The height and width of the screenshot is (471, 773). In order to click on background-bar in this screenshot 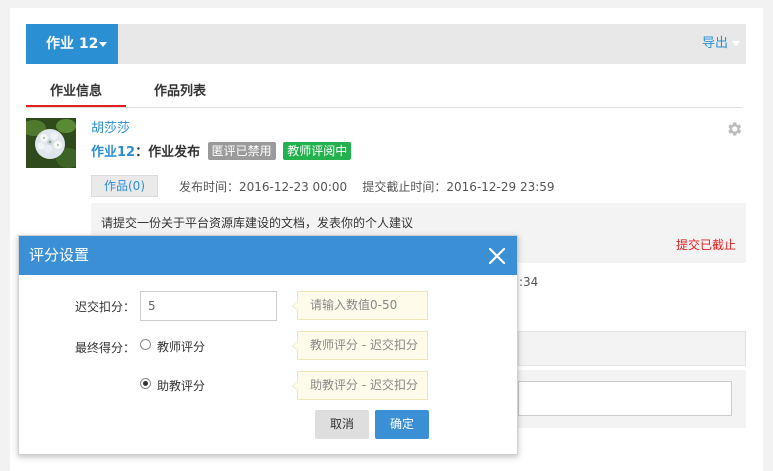, I will do `click(632, 348)`.